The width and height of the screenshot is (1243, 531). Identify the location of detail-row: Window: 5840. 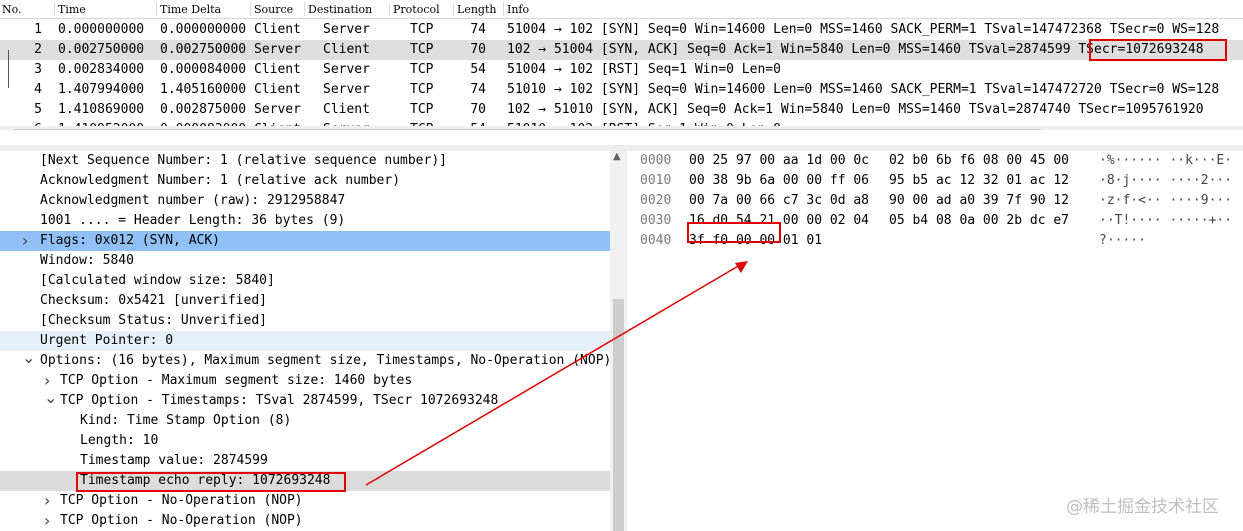
(305, 261).